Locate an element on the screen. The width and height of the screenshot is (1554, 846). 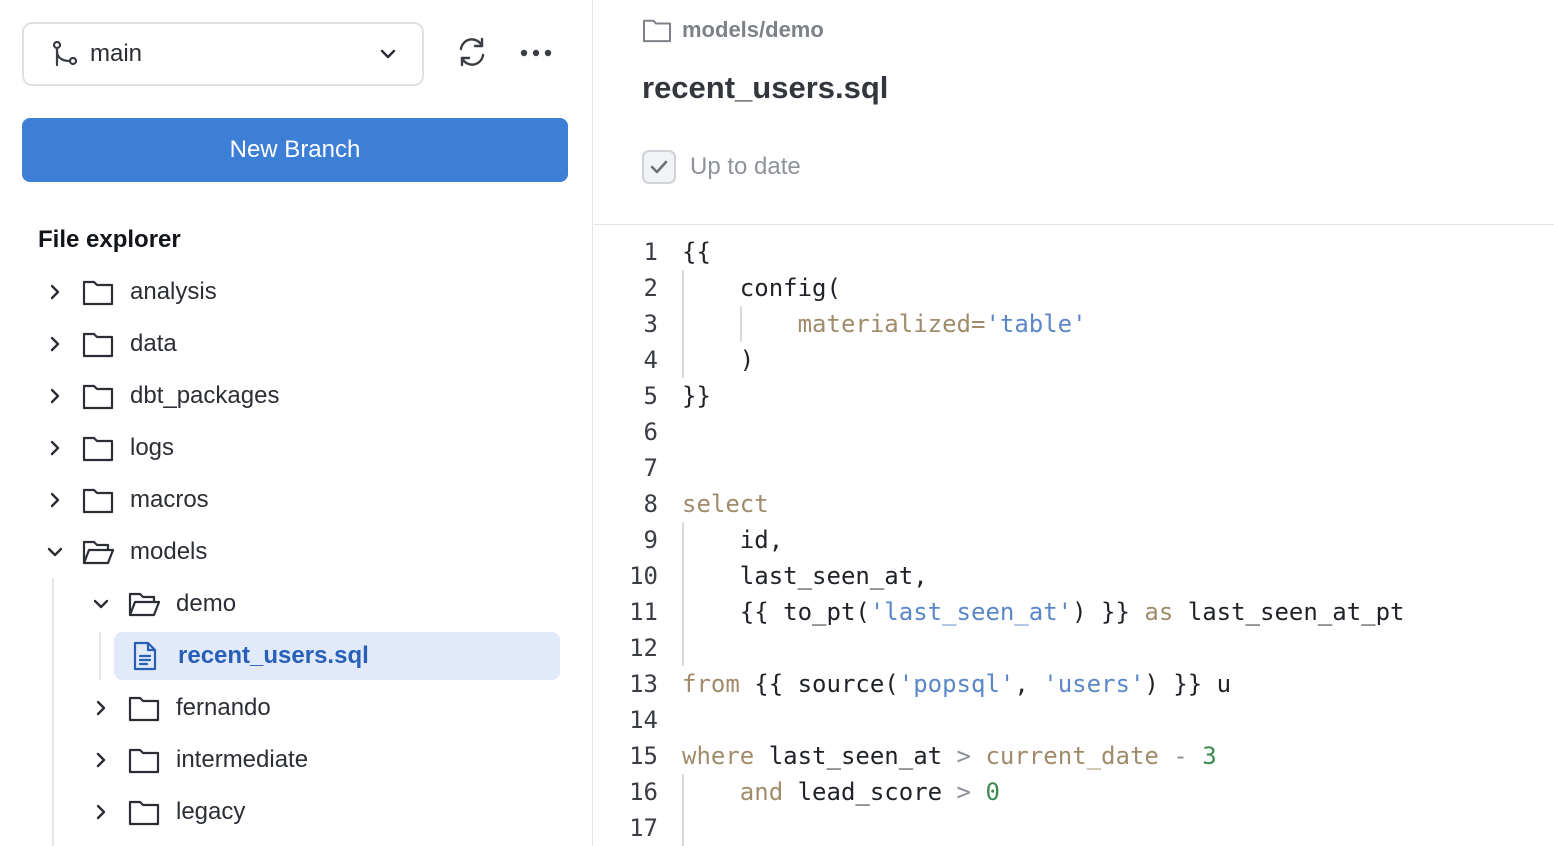
code-token: ) }} u is located at coordinates (1188, 684).